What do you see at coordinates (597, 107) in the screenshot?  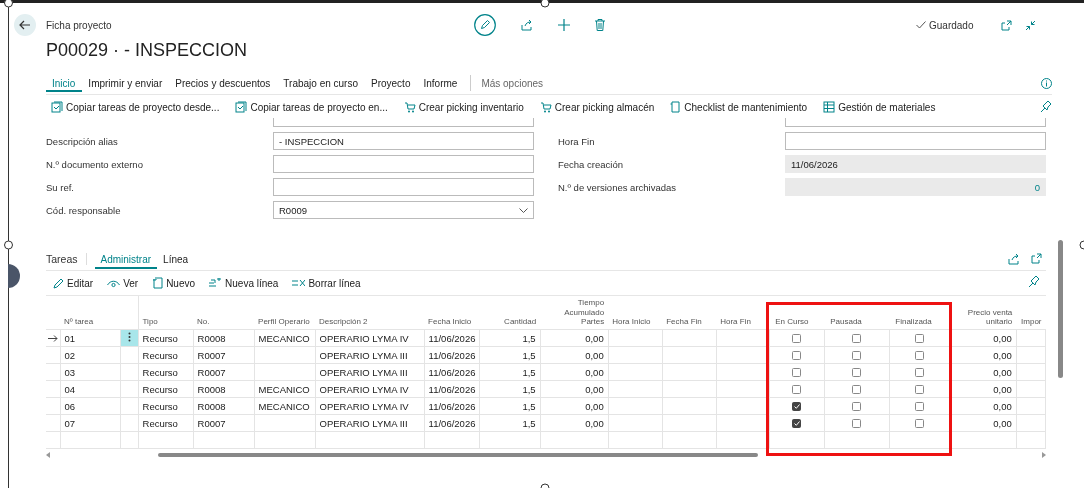 I see `action-button: Crear picking almacén` at bounding box center [597, 107].